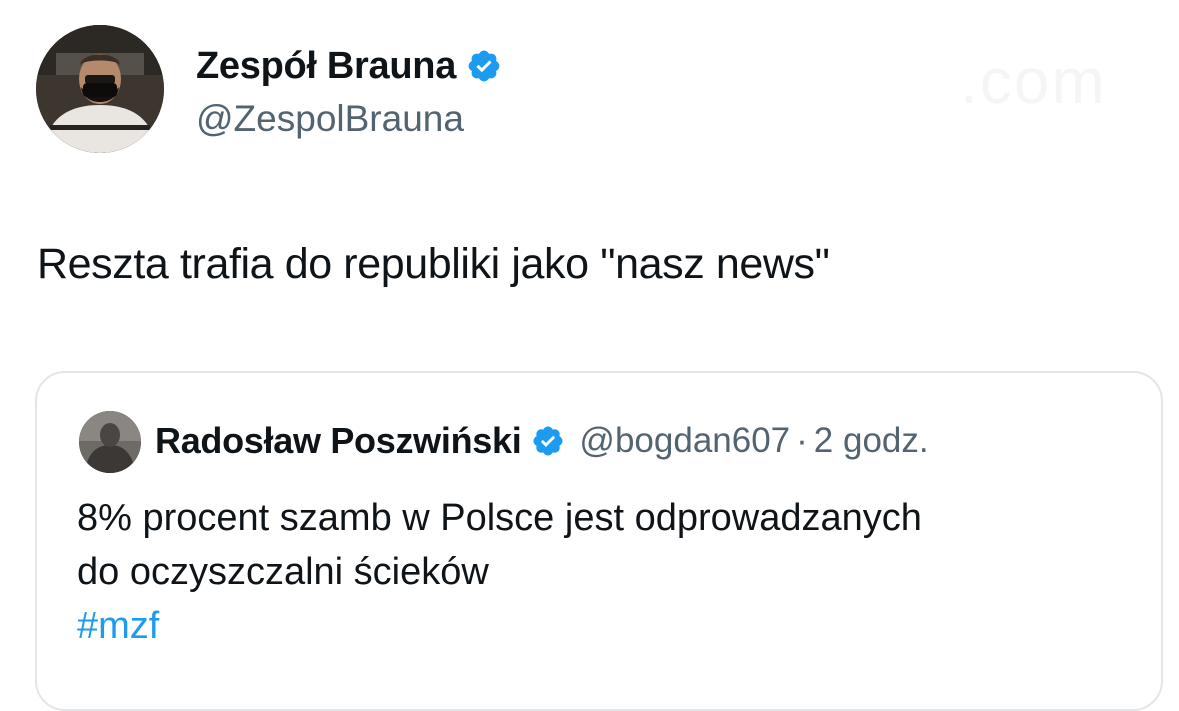  What do you see at coordinates (607, 626) in the screenshot?
I see `hashtag-link: #mzf` at bounding box center [607, 626].